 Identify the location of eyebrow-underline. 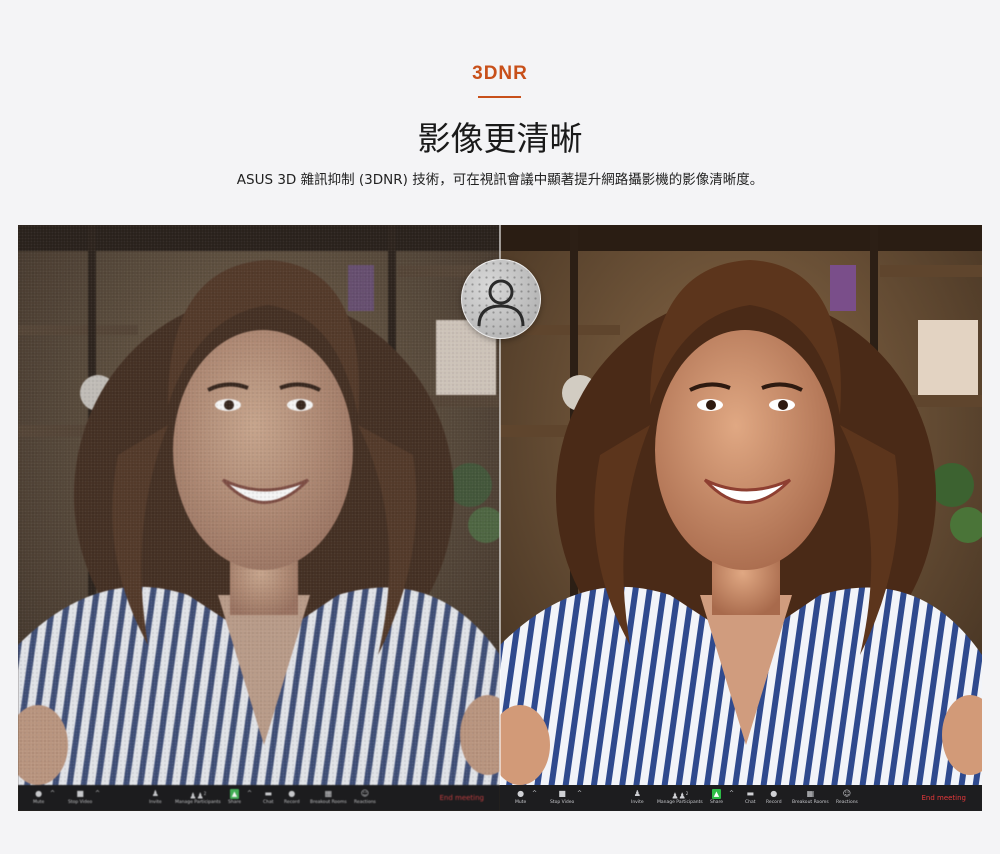
(499, 97).